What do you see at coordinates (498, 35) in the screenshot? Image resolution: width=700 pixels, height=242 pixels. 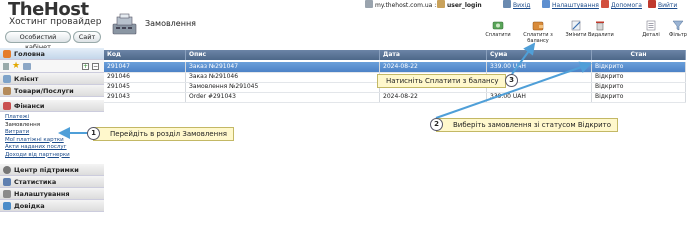 I see `pay-label: Сплатити` at bounding box center [498, 35].